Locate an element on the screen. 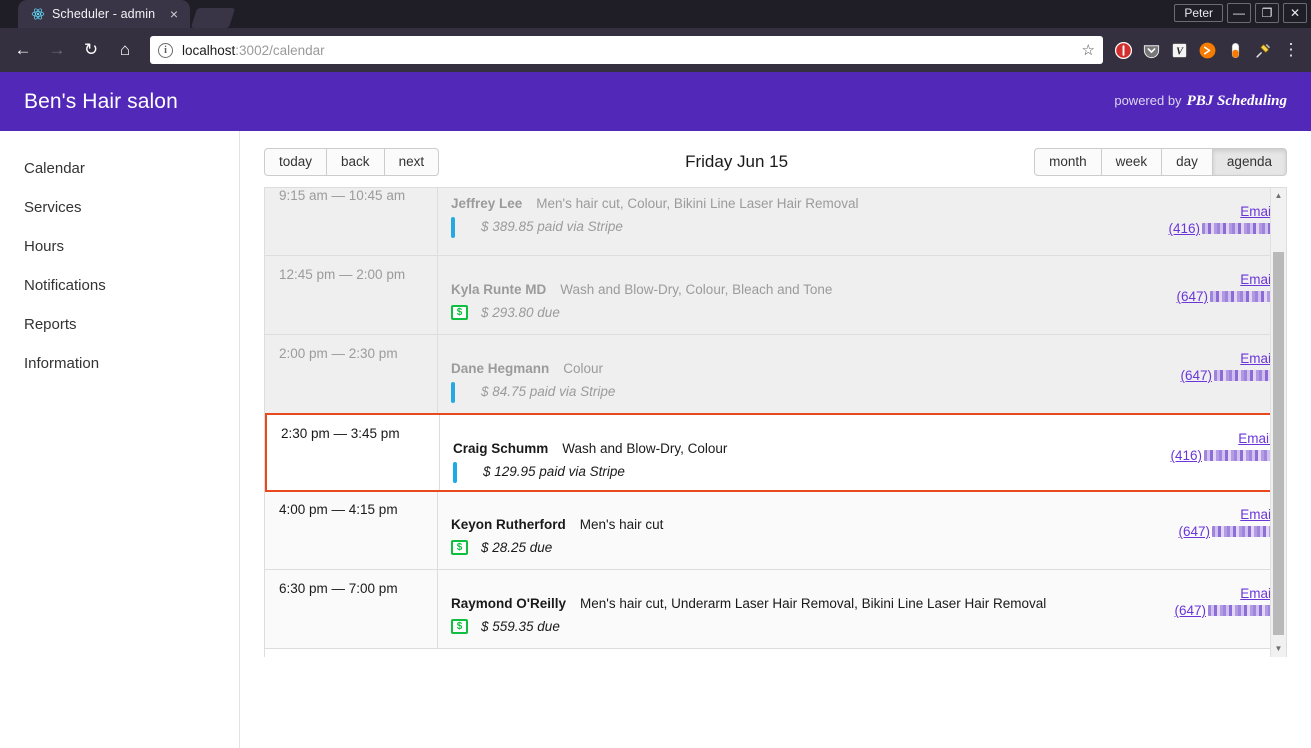 This screenshot has height=748, width=1311. sidebar-item-notifications: Notifications is located at coordinates (119, 285).